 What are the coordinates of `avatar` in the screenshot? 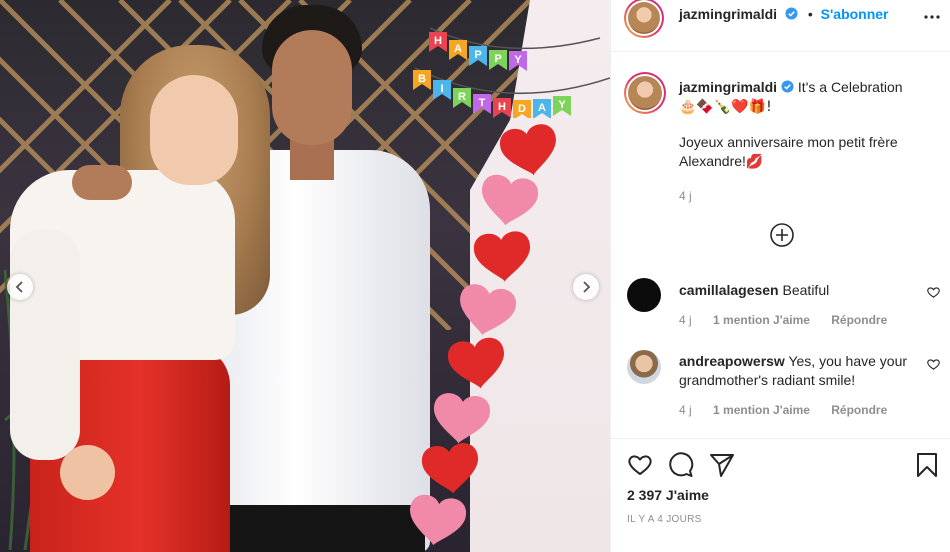 It's located at (644, 18).